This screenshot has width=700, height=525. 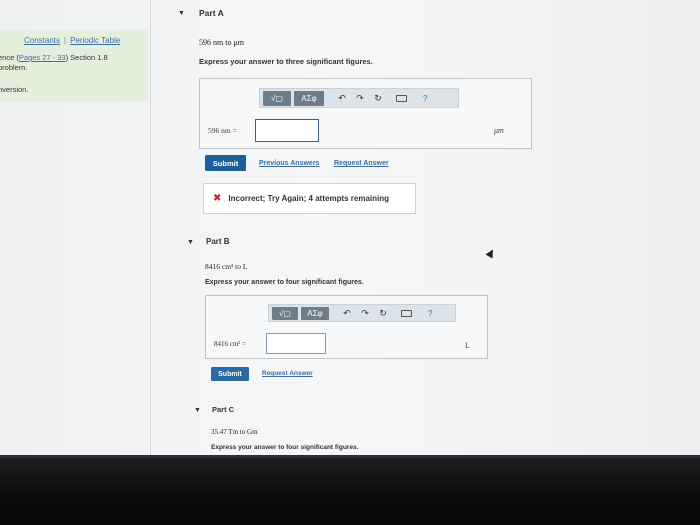 I want to click on laptop-bezel, so click(x=350, y=490).